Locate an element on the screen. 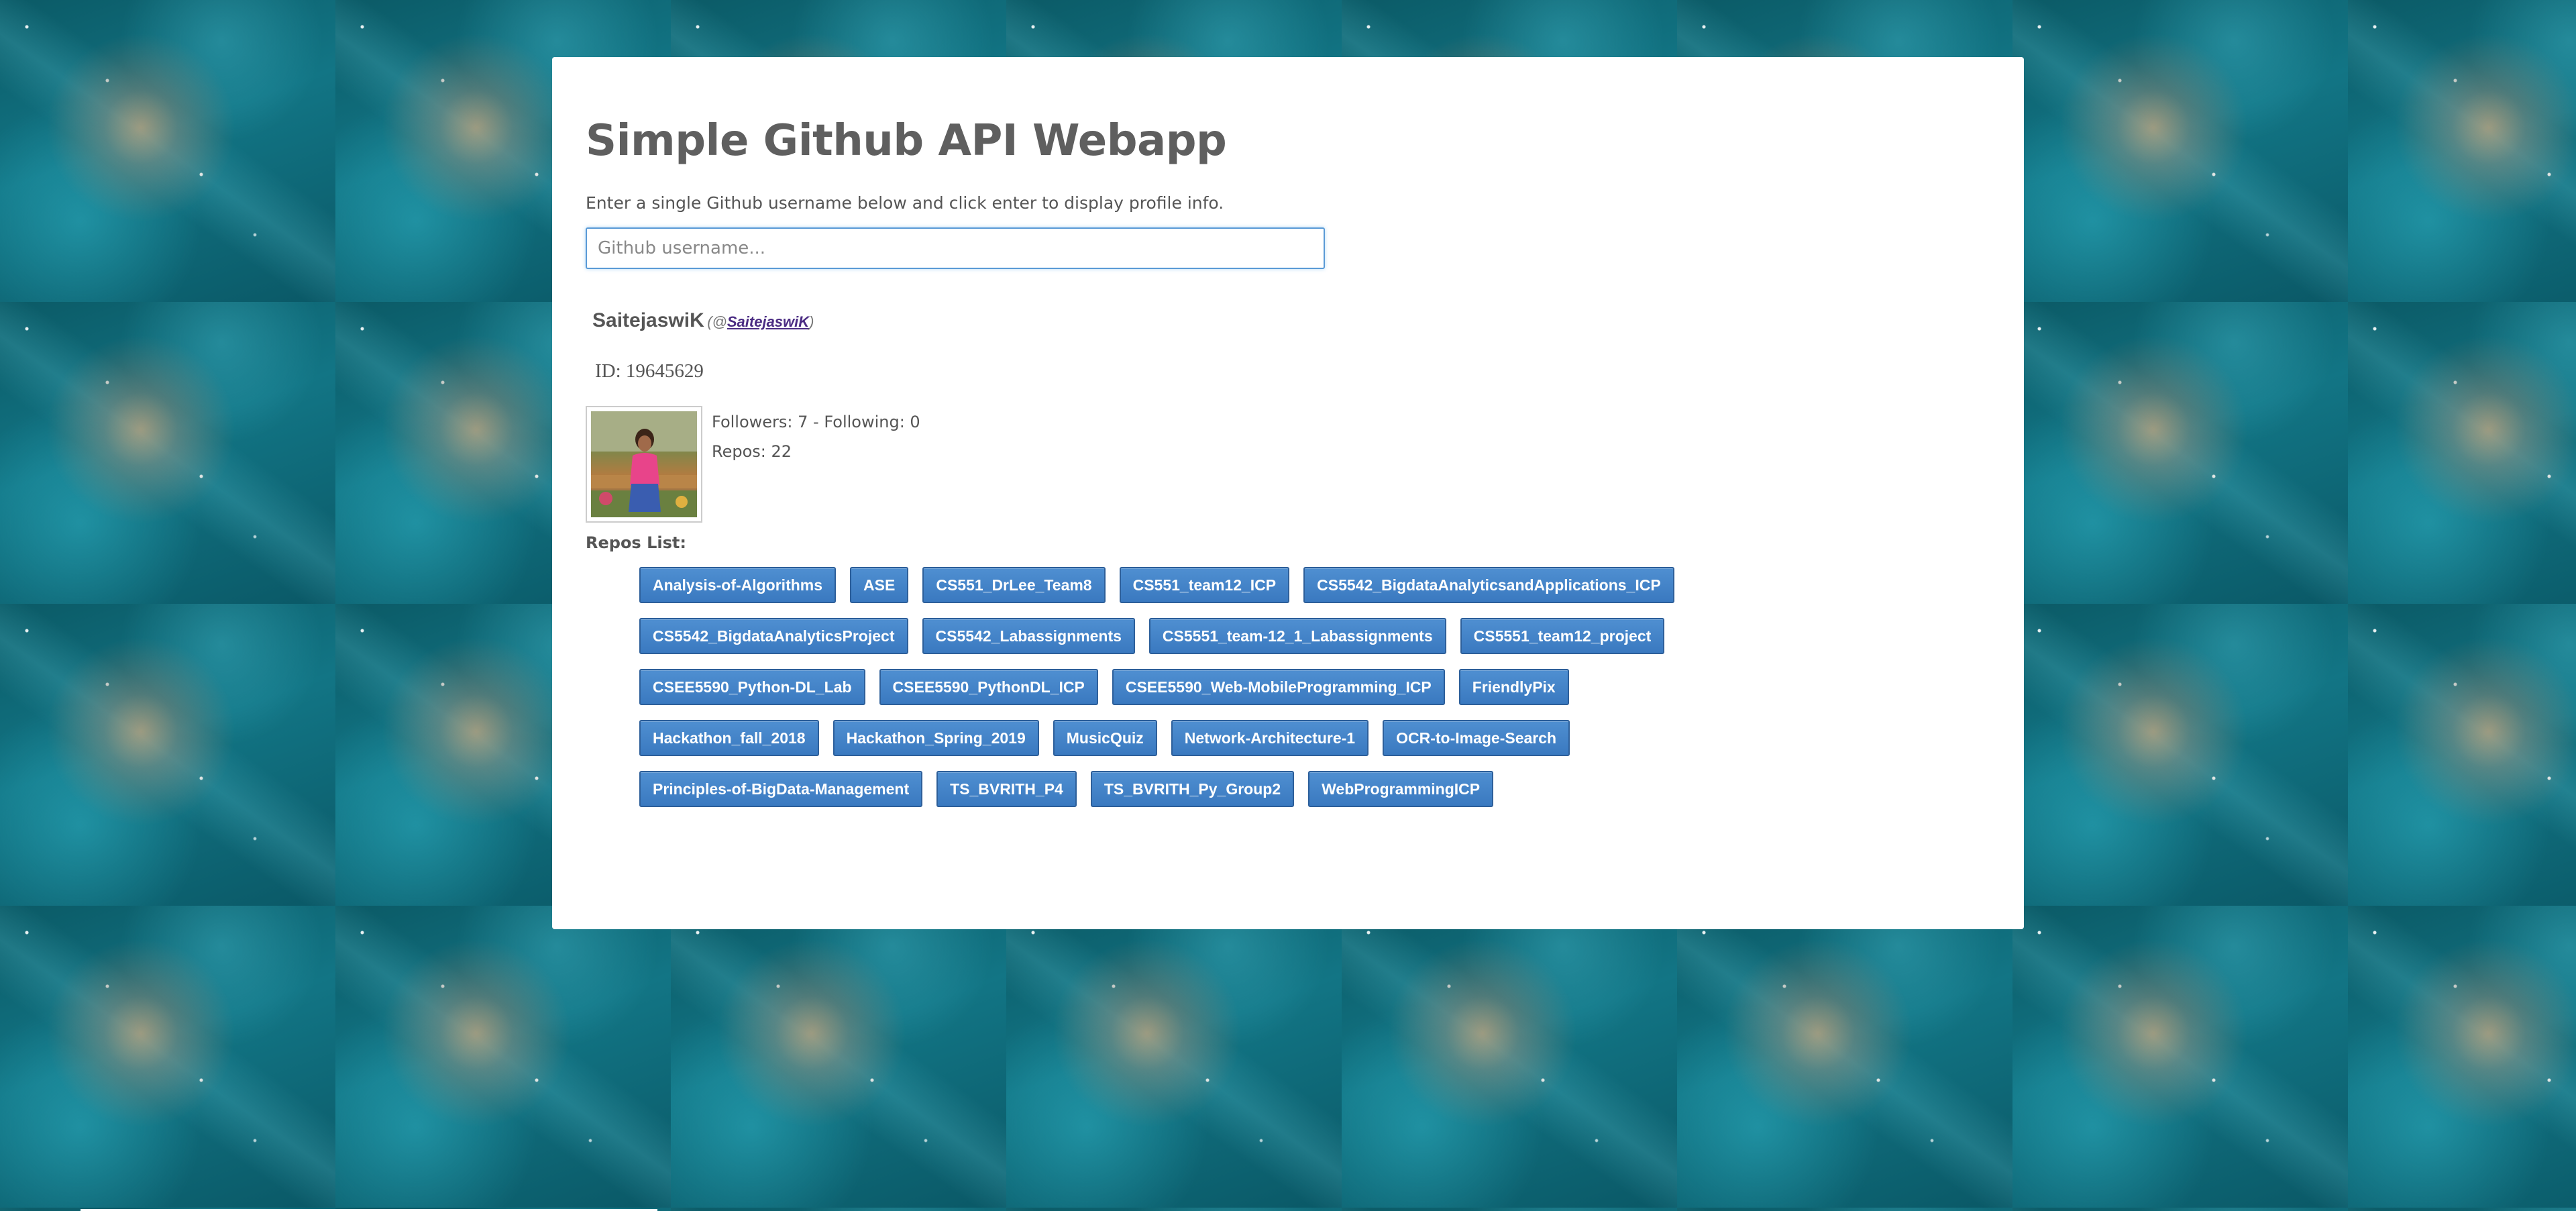 Image resolution: width=2576 pixels, height=1211 pixels. handle-suffix: ) is located at coordinates (811, 321).